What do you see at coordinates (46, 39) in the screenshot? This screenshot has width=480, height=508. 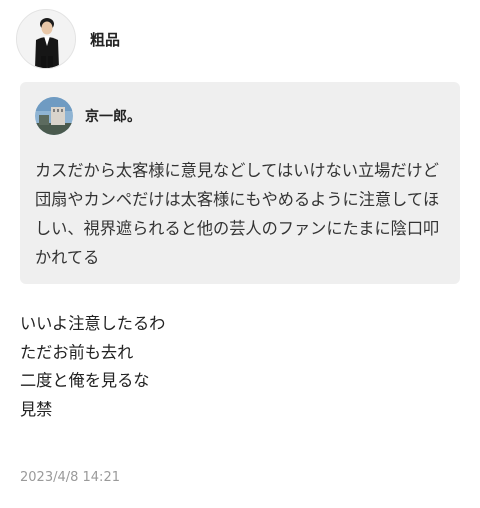 I see `author-avatar` at bounding box center [46, 39].